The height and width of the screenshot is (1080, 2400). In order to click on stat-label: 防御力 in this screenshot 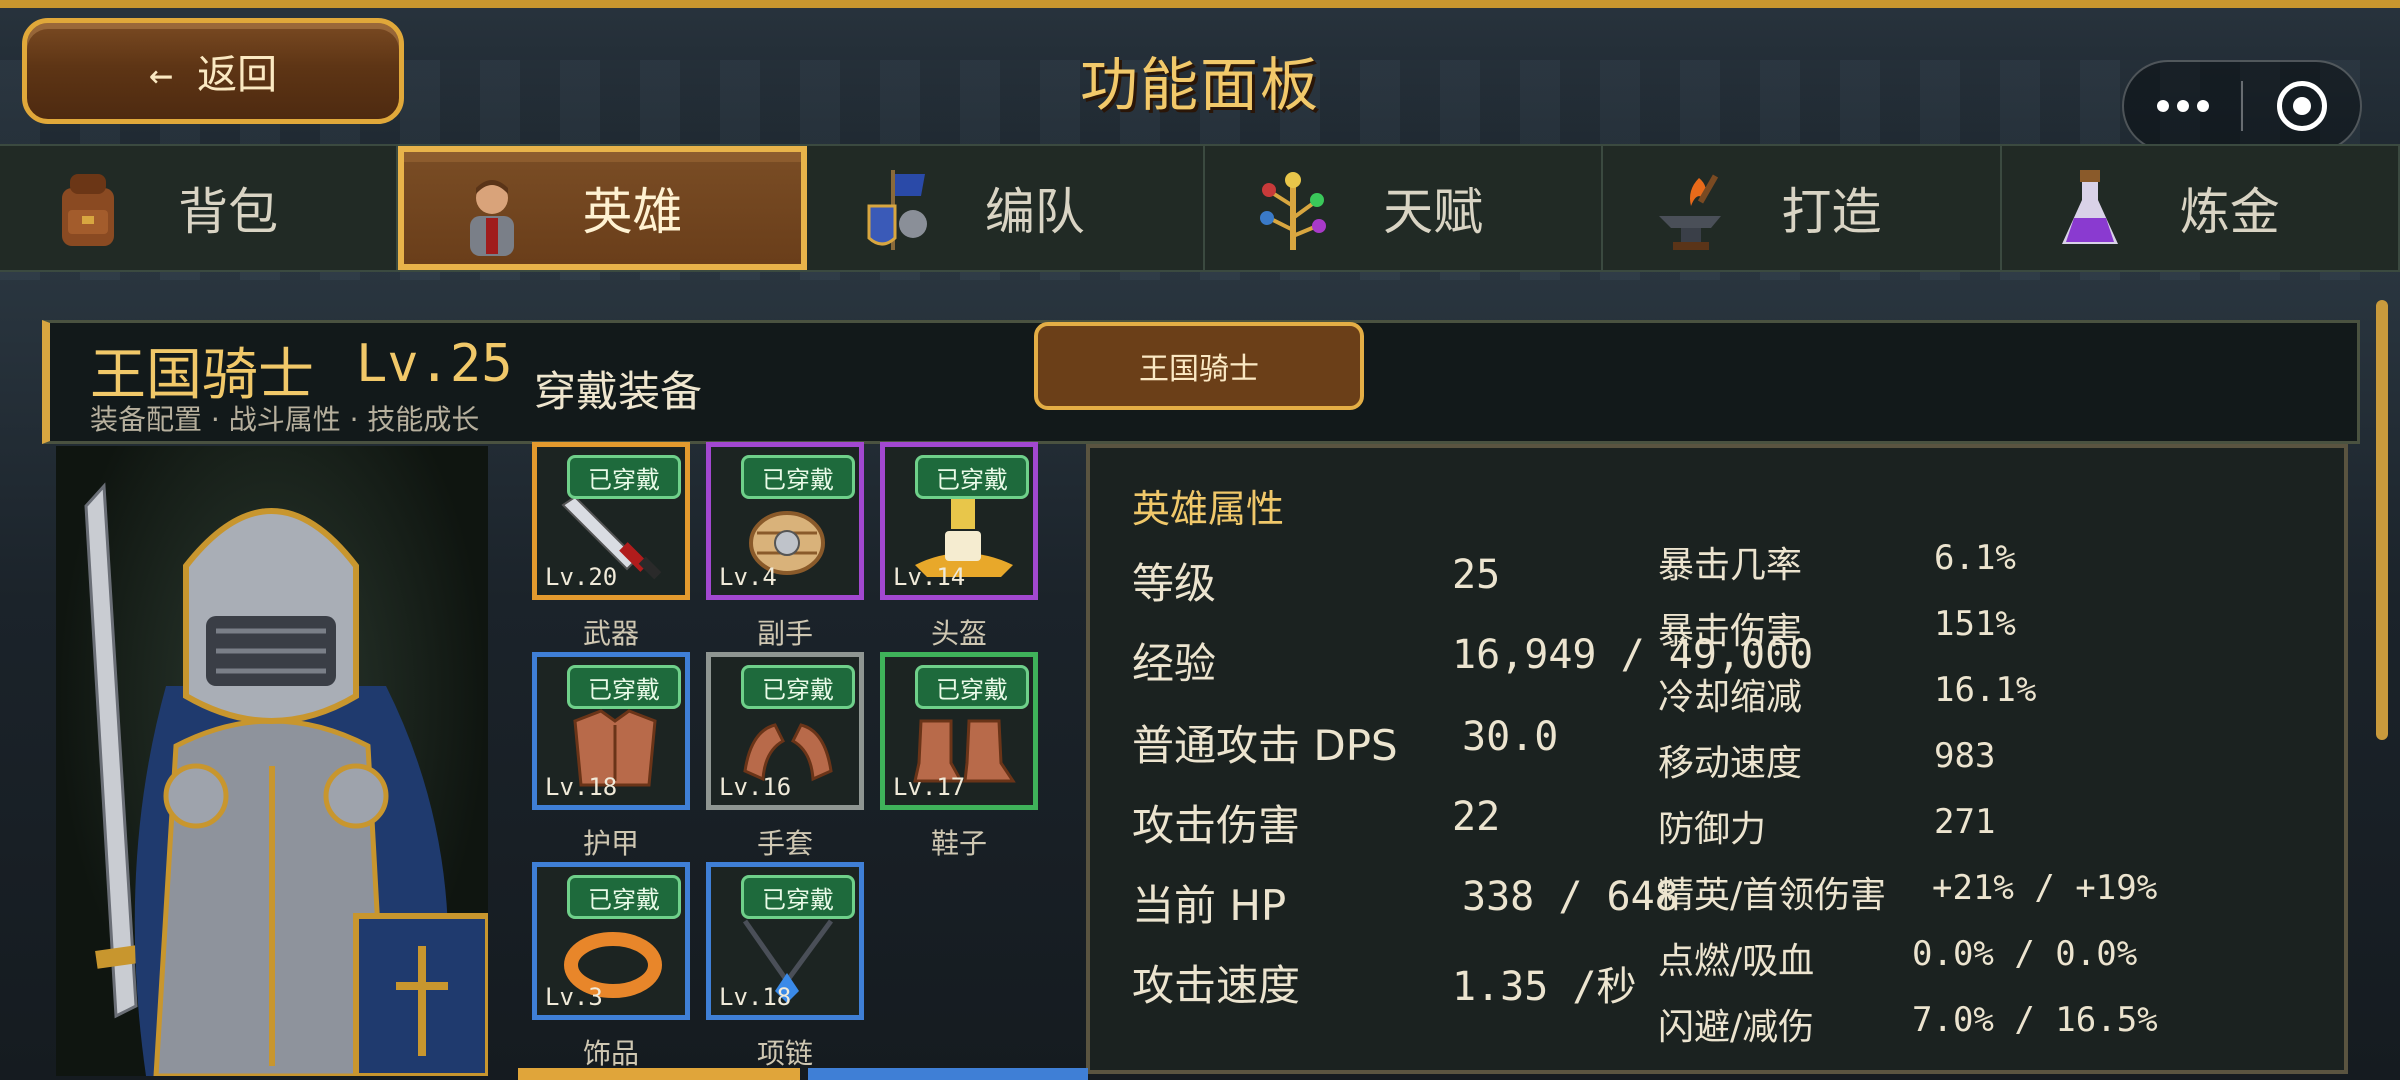, I will do `click(1712, 829)`.